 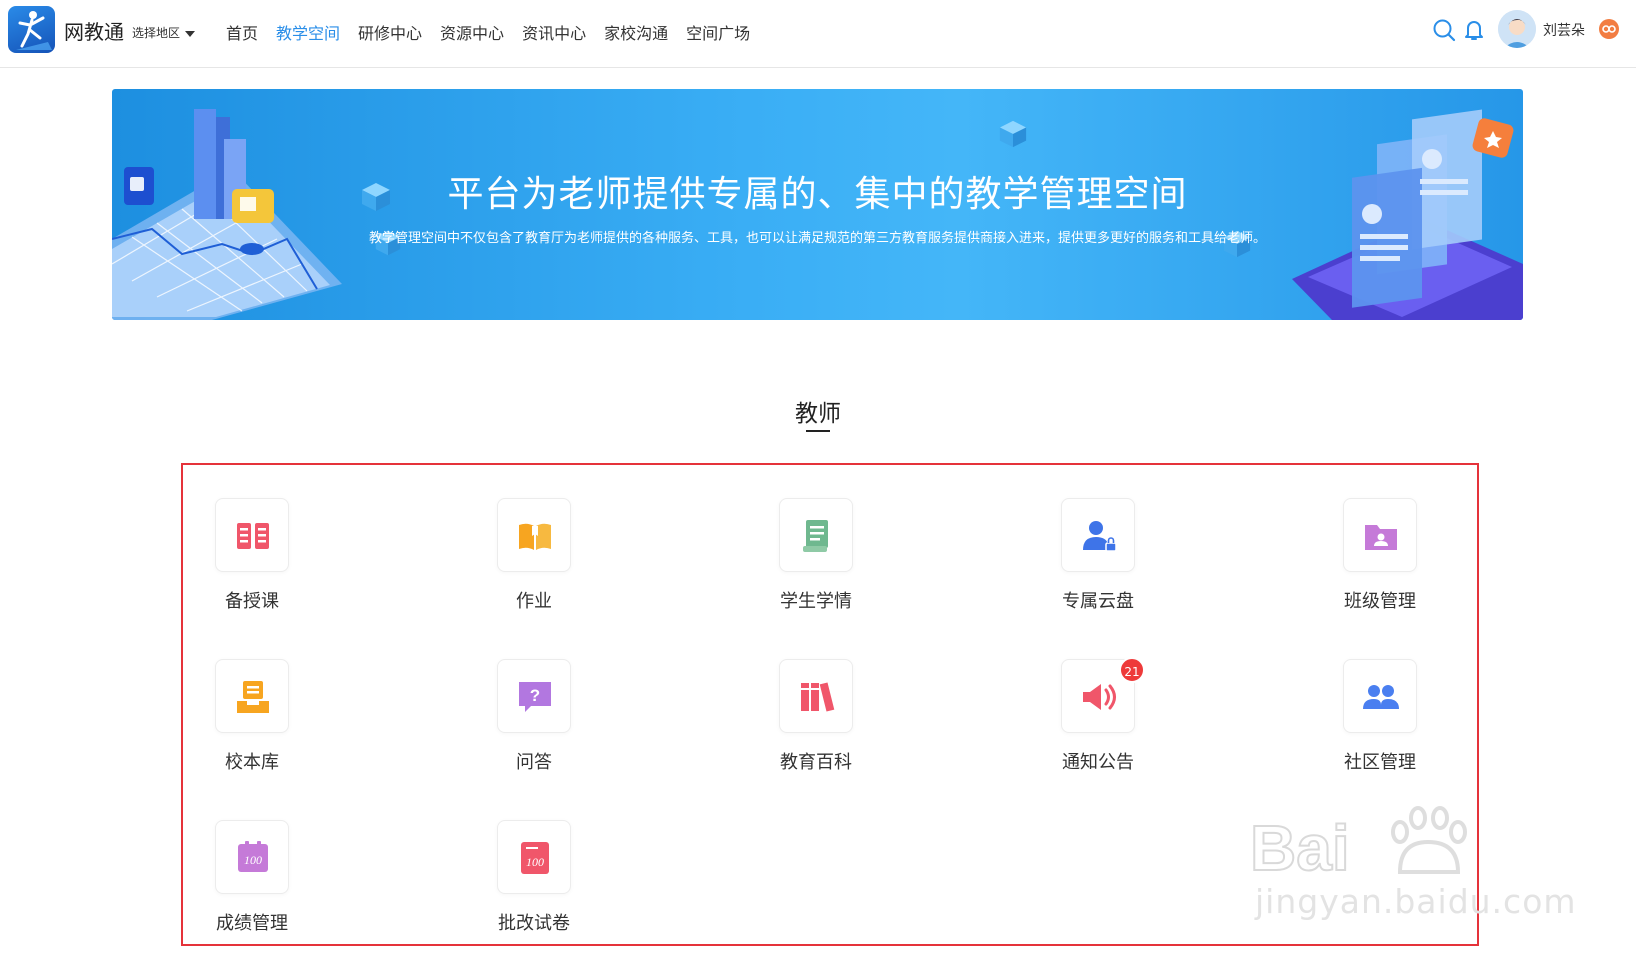 I want to click on app-tile-homework: 作业, so click(x=534, y=558).